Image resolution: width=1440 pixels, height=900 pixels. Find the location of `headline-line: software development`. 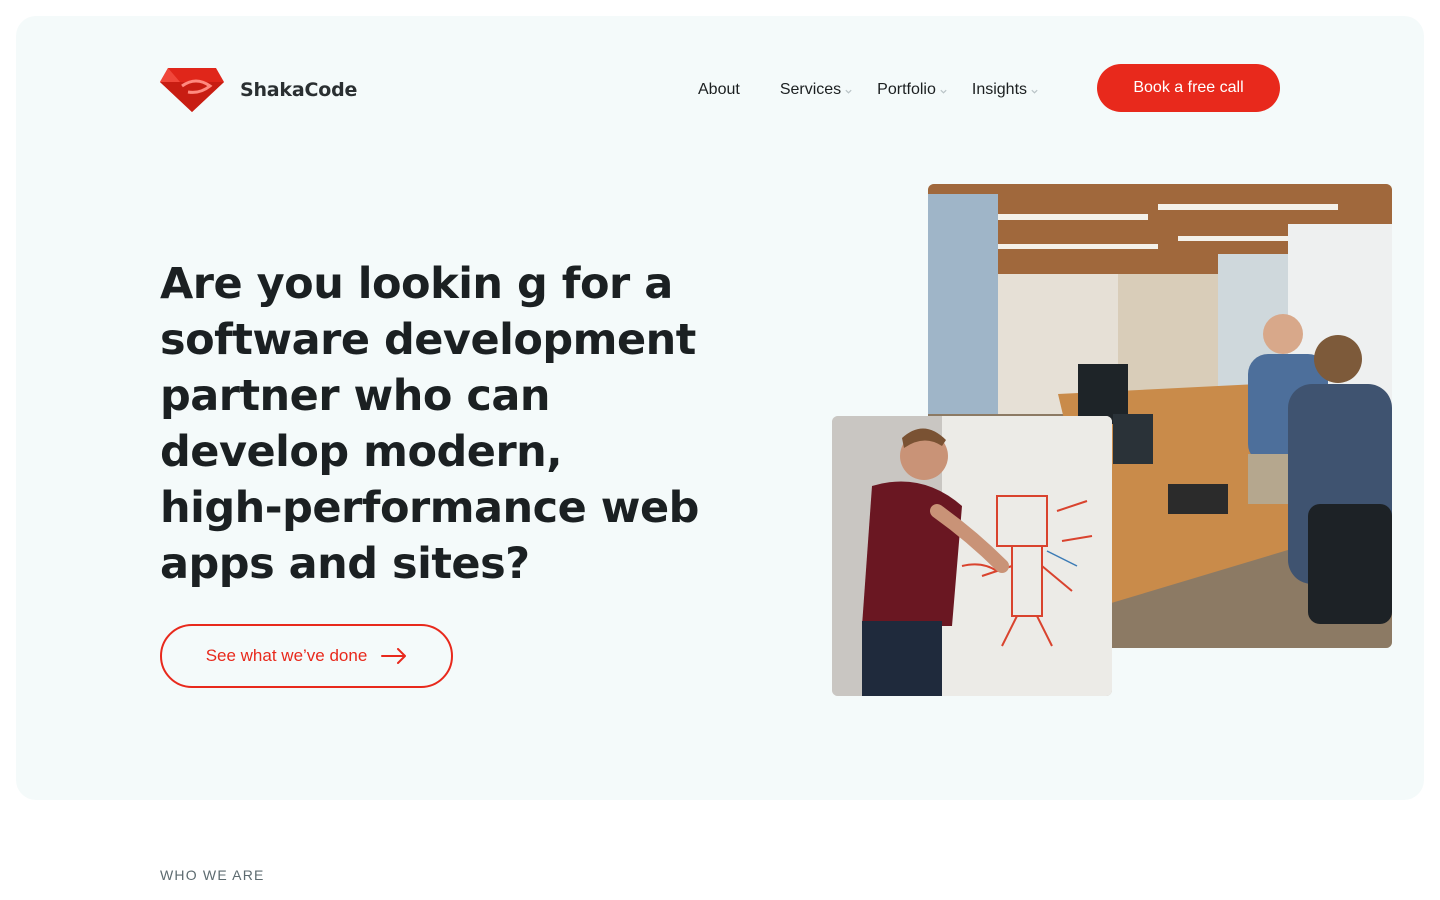

headline-line: software development is located at coordinates (428, 340).